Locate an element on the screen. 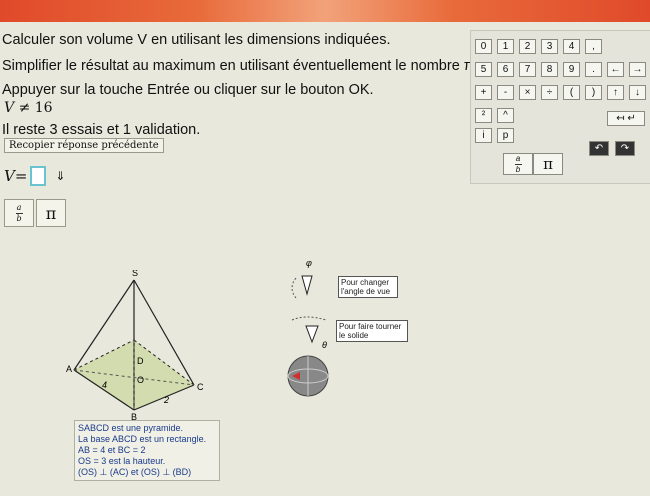  pi-button: π is located at coordinates (51, 213).